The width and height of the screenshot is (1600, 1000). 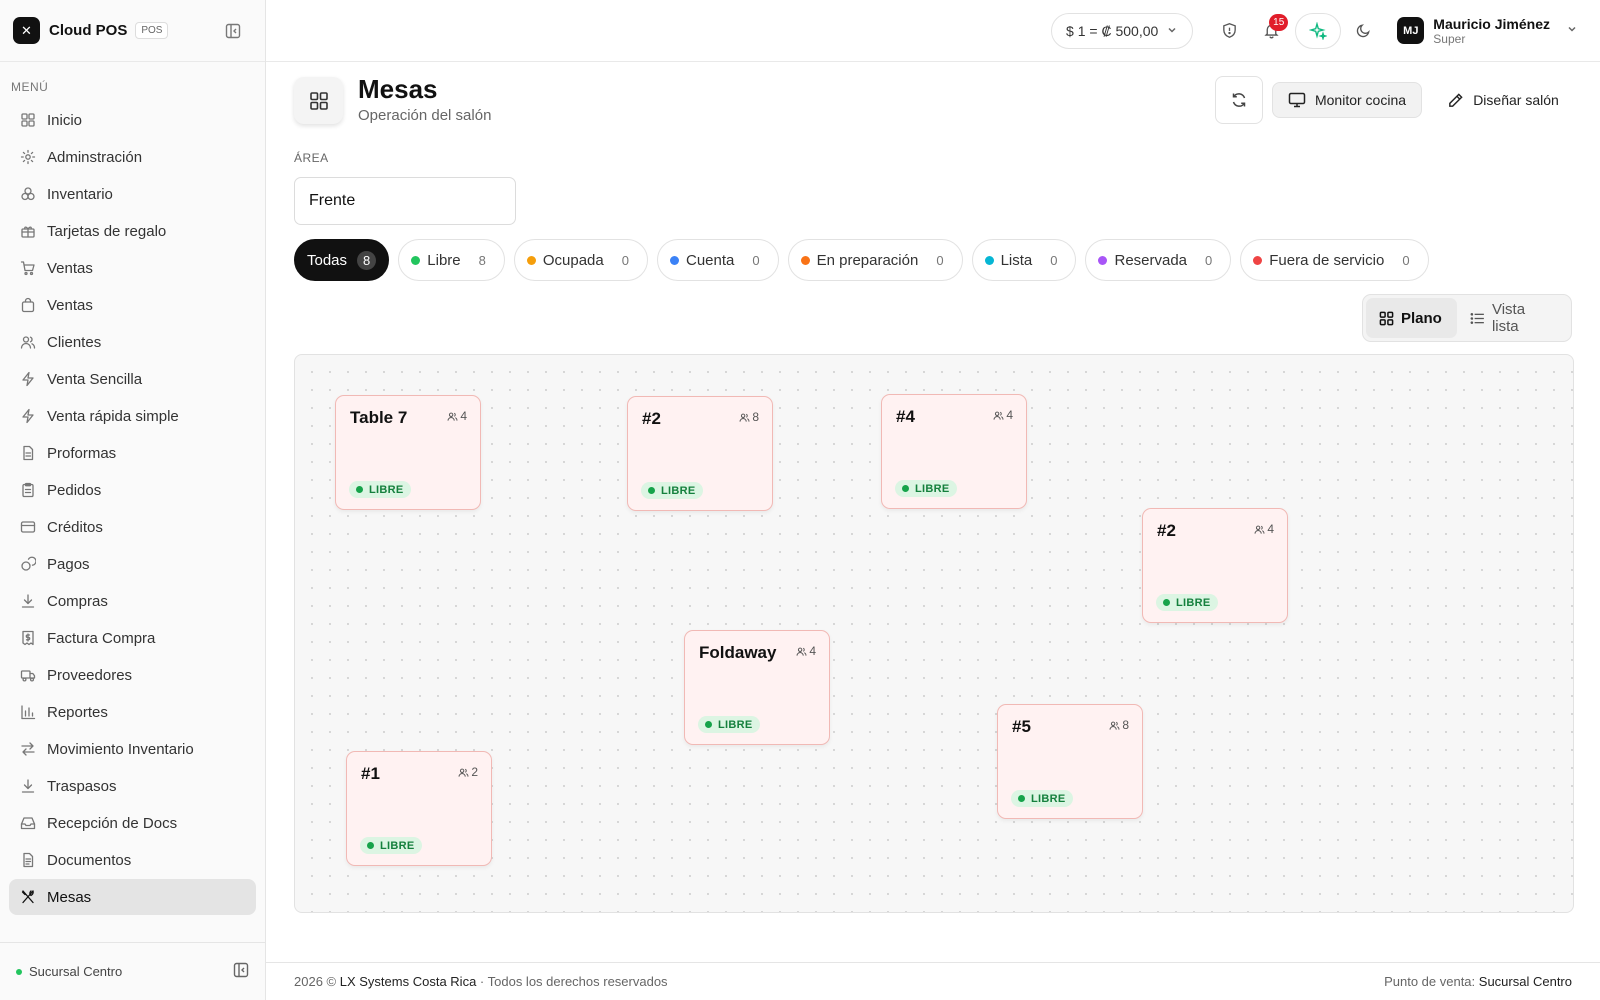 I want to click on plan-view-button: Plano, so click(x=1412, y=318).